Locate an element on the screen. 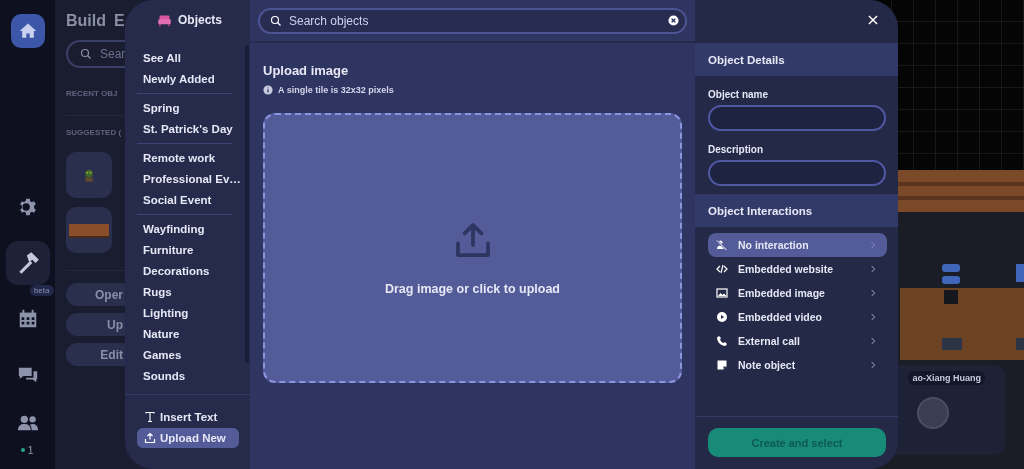 The image size is (1024, 469). hint-text: A single tile is 32x32 pixels is located at coordinates (336, 90).